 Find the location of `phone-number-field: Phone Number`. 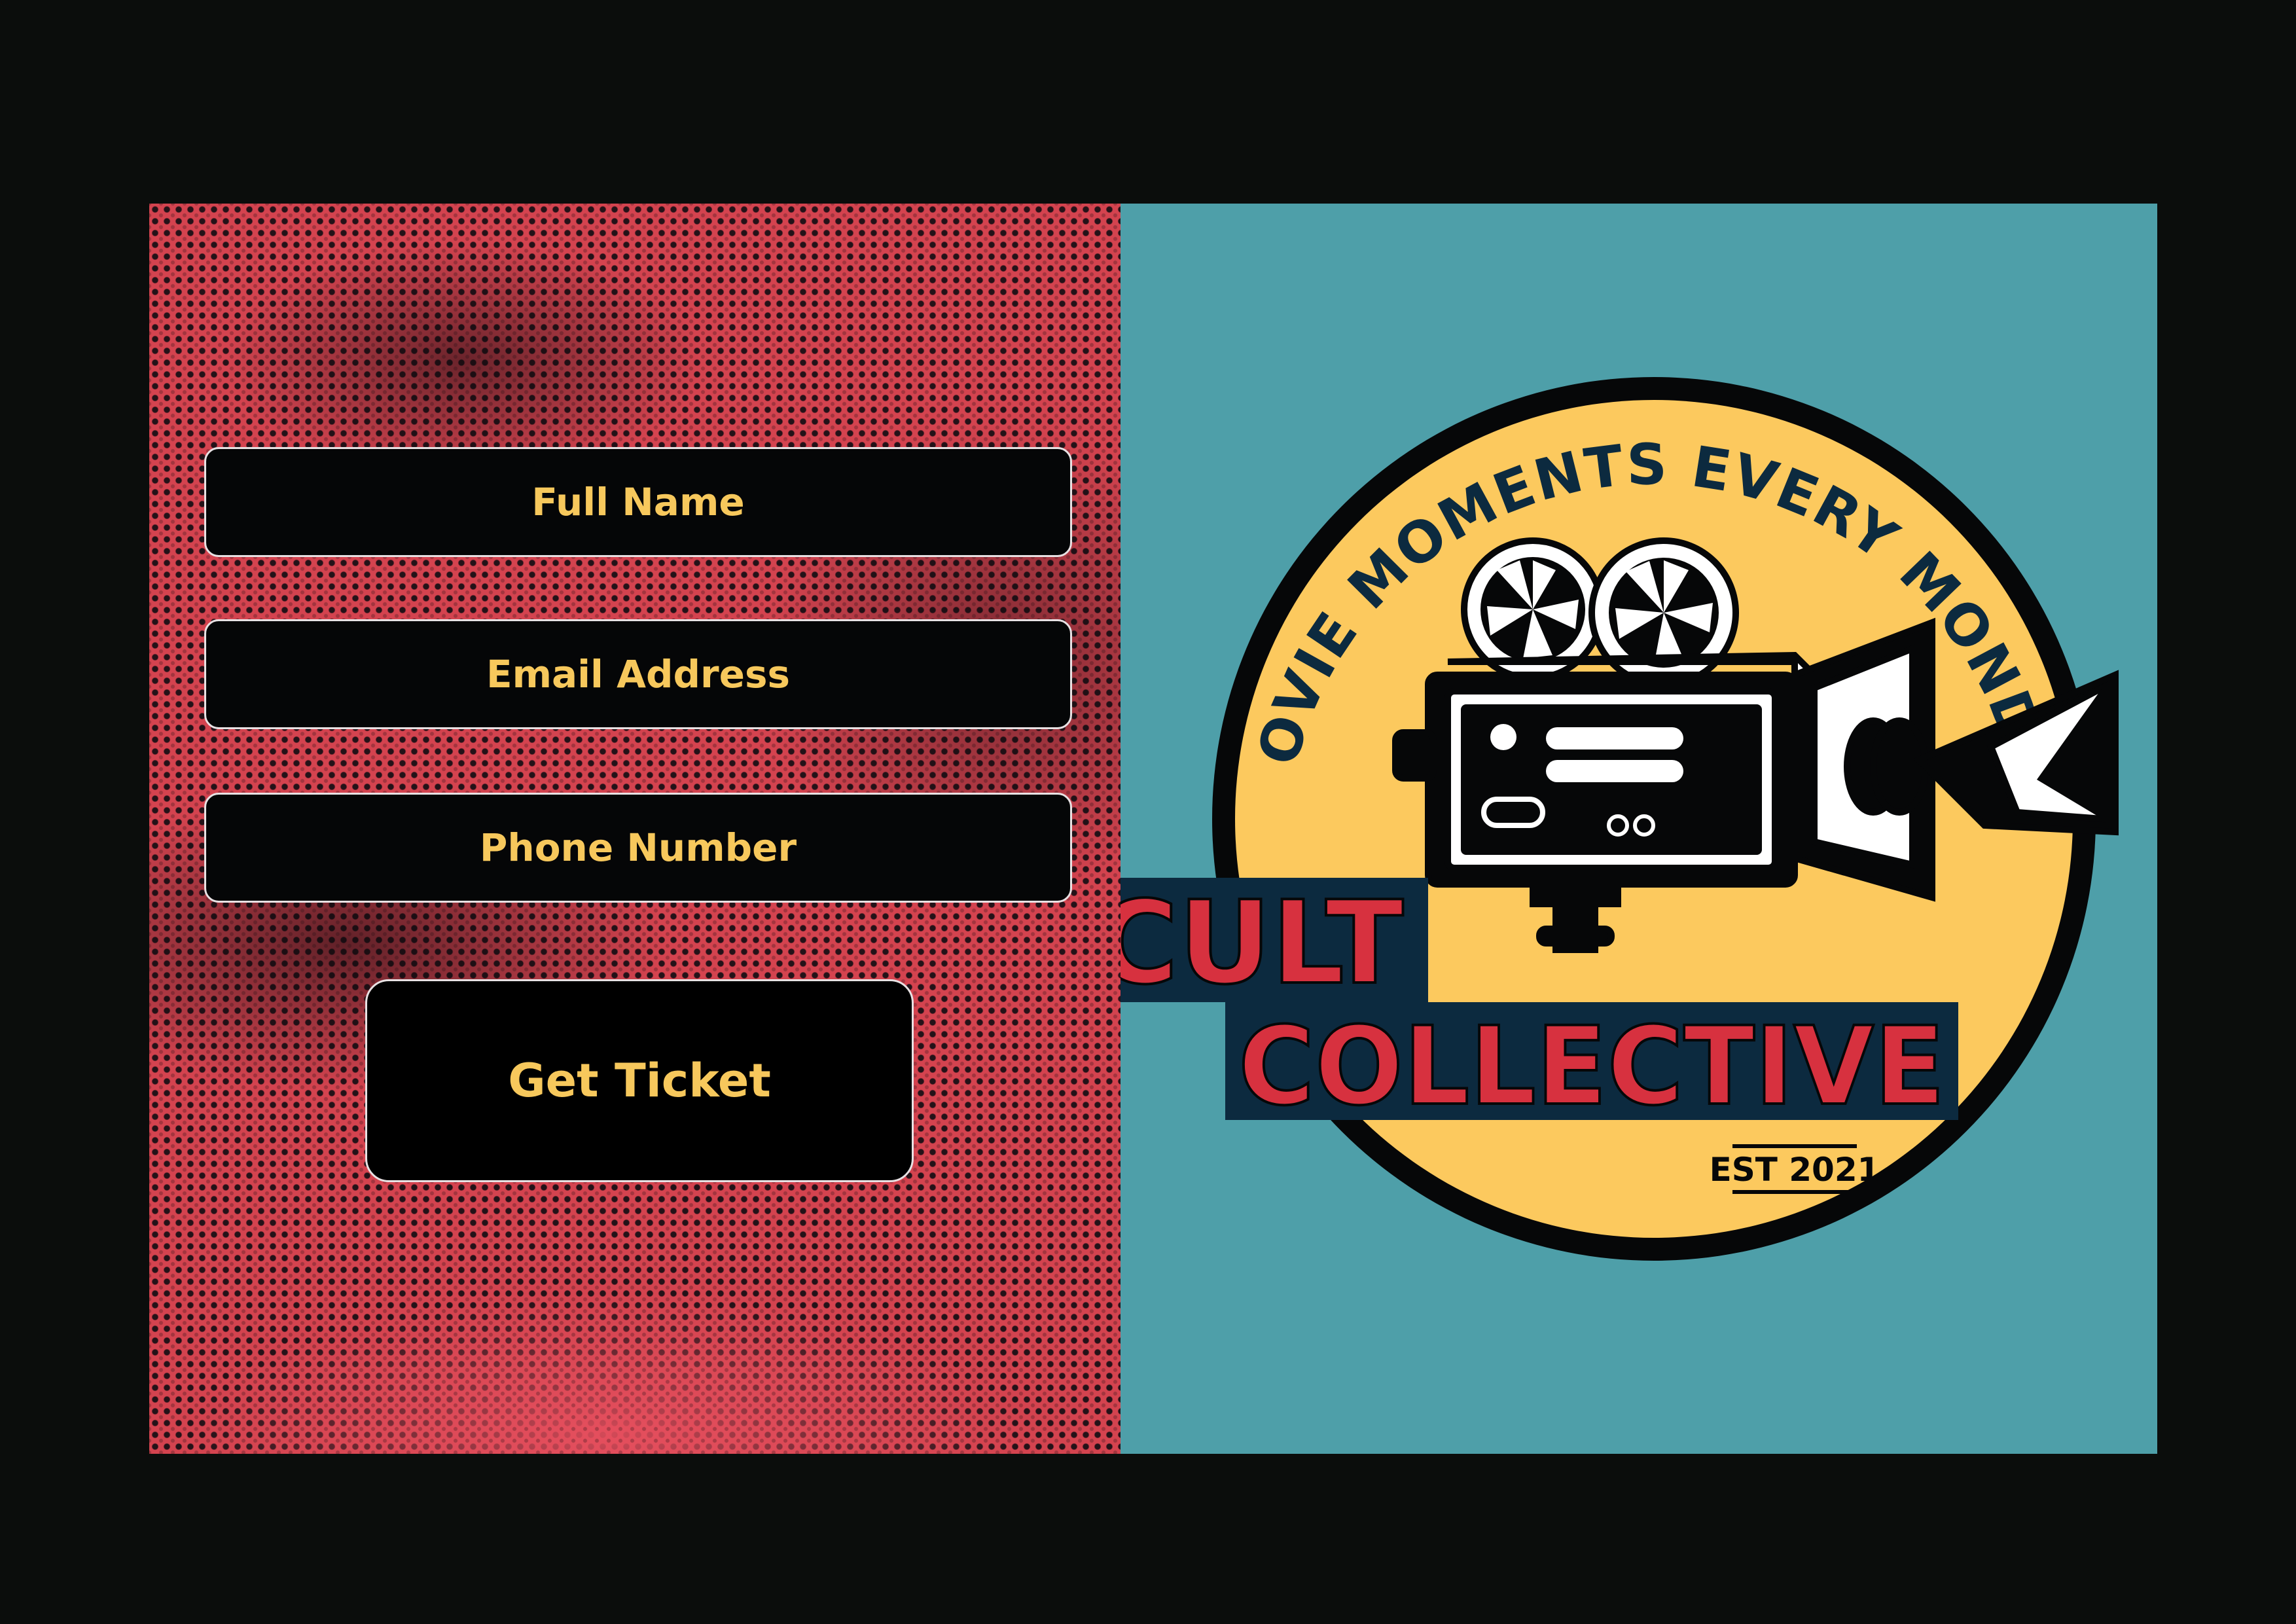

phone-number-field: Phone Number is located at coordinates (638, 848).